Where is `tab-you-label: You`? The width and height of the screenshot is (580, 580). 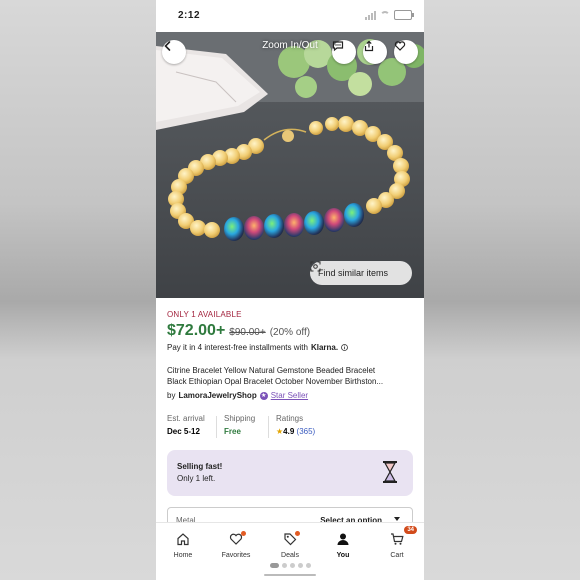
tab-you-label: You is located at coordinates (343, 555).